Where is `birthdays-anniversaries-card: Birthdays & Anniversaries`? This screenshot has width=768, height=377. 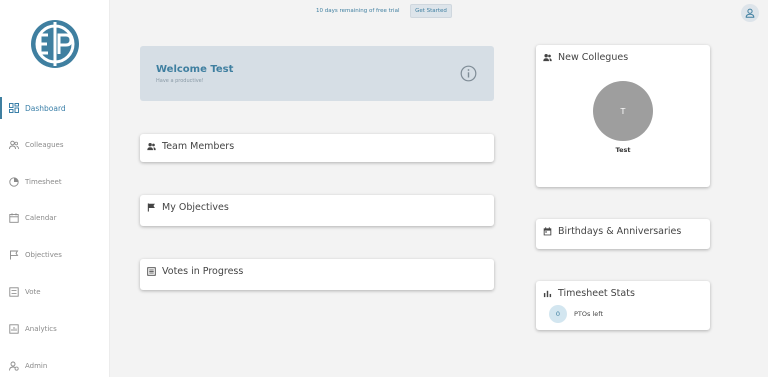 birthdays-anniversaries-card: Birthdays & Anniversaries is located at coordinates (623, 234).